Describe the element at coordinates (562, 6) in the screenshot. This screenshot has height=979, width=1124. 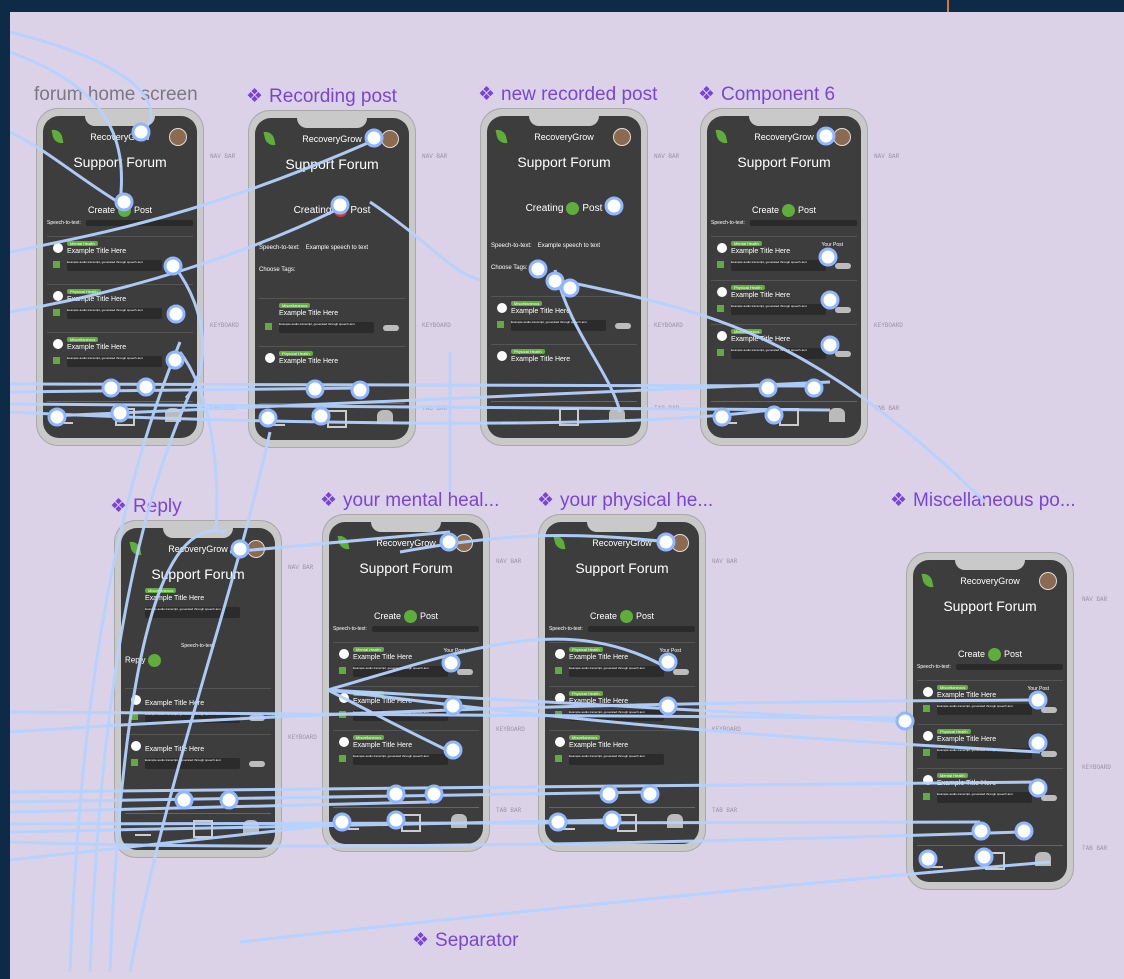
I see `top-bar` at that location.